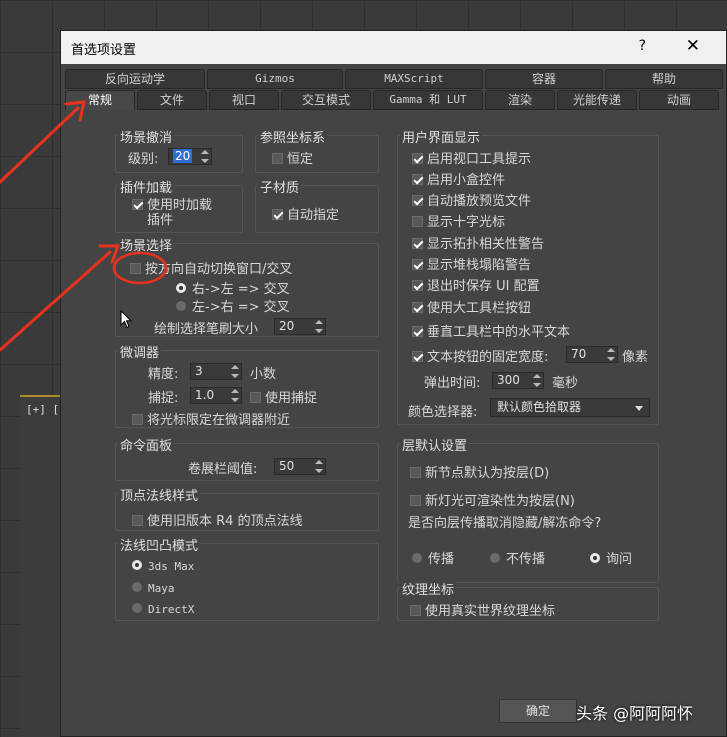  Describe the element at coordinates (172, 100) in the screenshot. I see `tab-files: 文件` at that location.